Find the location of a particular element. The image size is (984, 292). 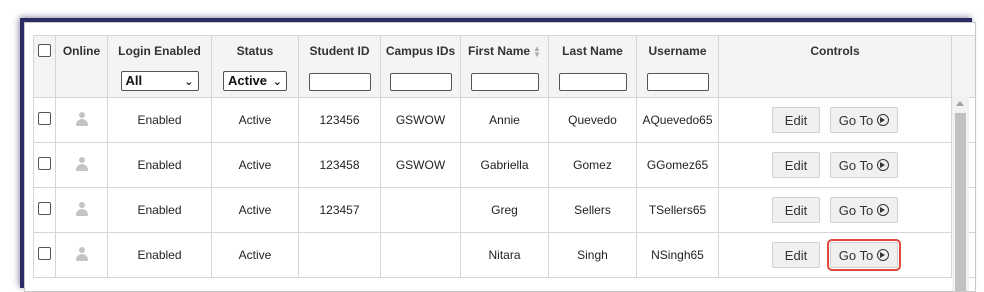

vertical-scrollbar is located at coordinates (960, 194).